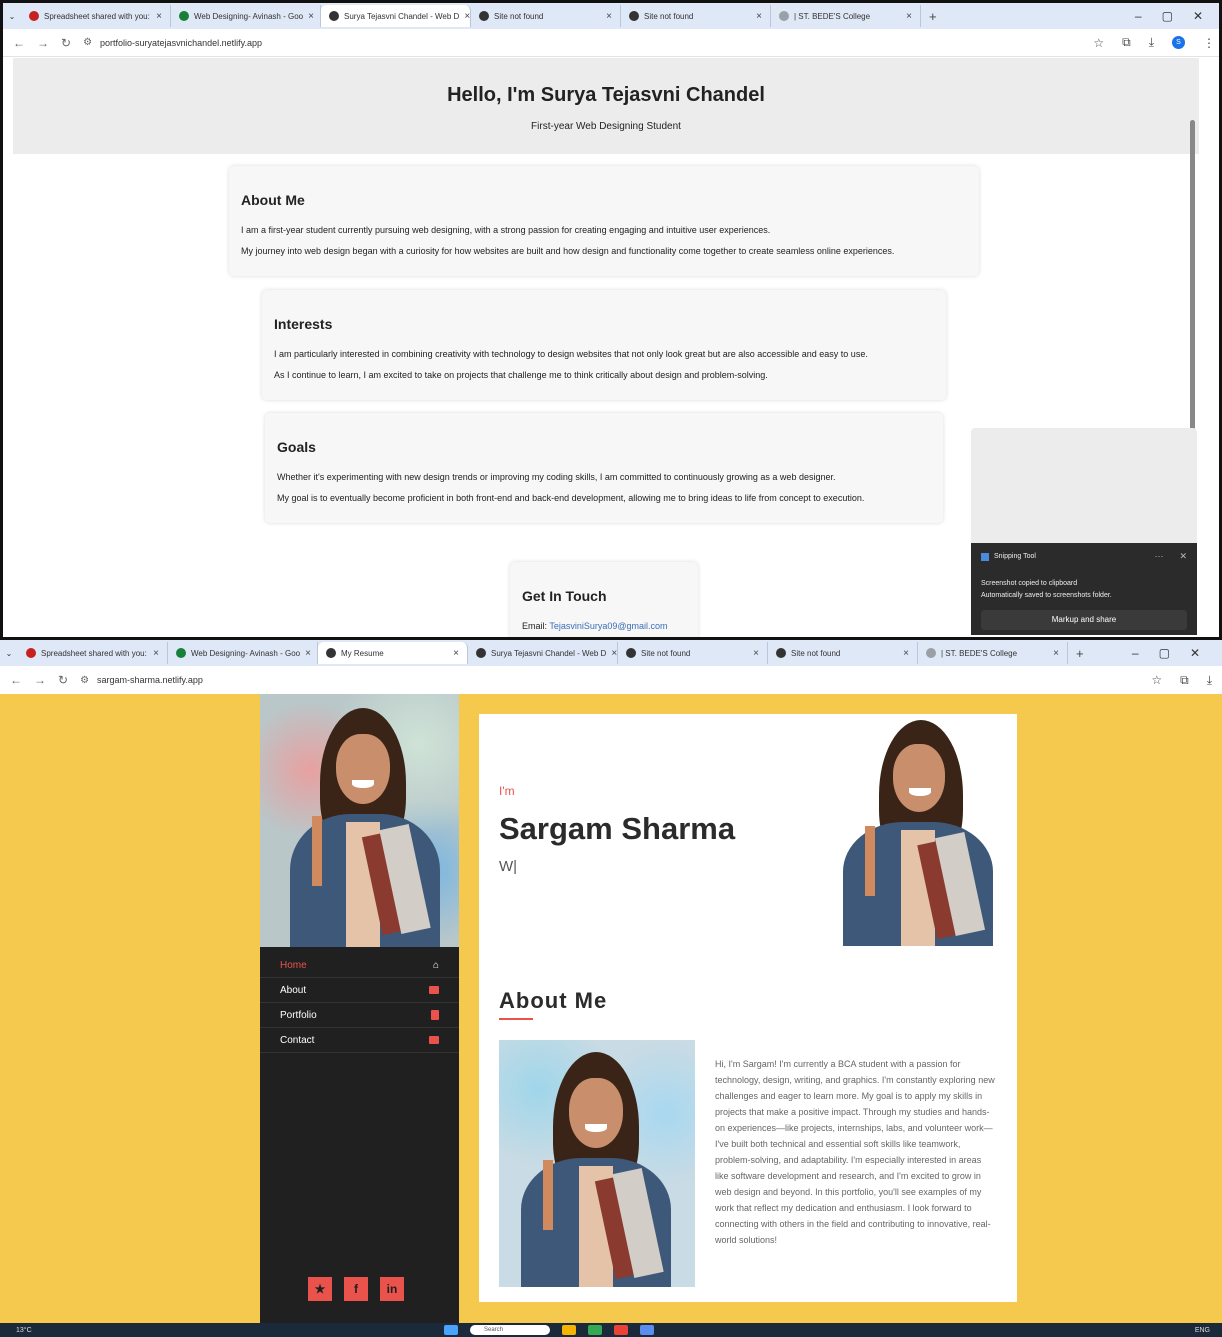 This screenshot has width=1222, height=1337. Describe the element at coordinates (621, 1330) in the screenshot. I see `app-icon` at that location.